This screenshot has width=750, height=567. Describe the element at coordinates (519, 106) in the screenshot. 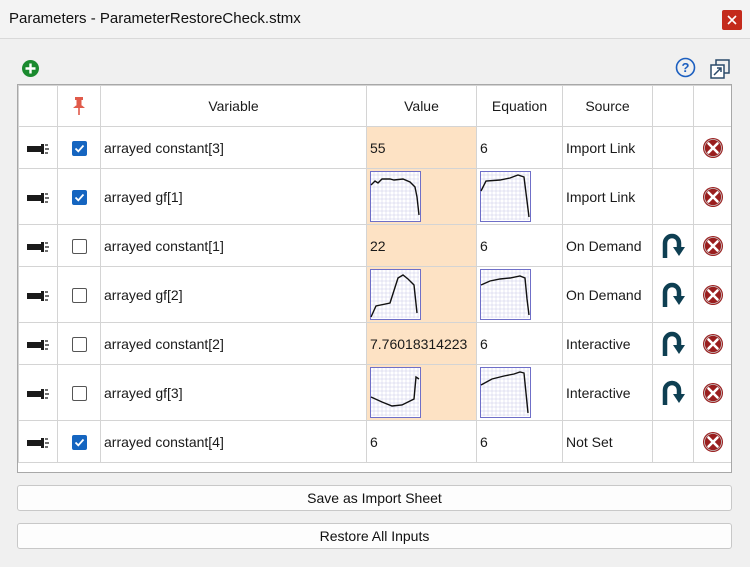

I see `column-header-equation: Equation` at that location.